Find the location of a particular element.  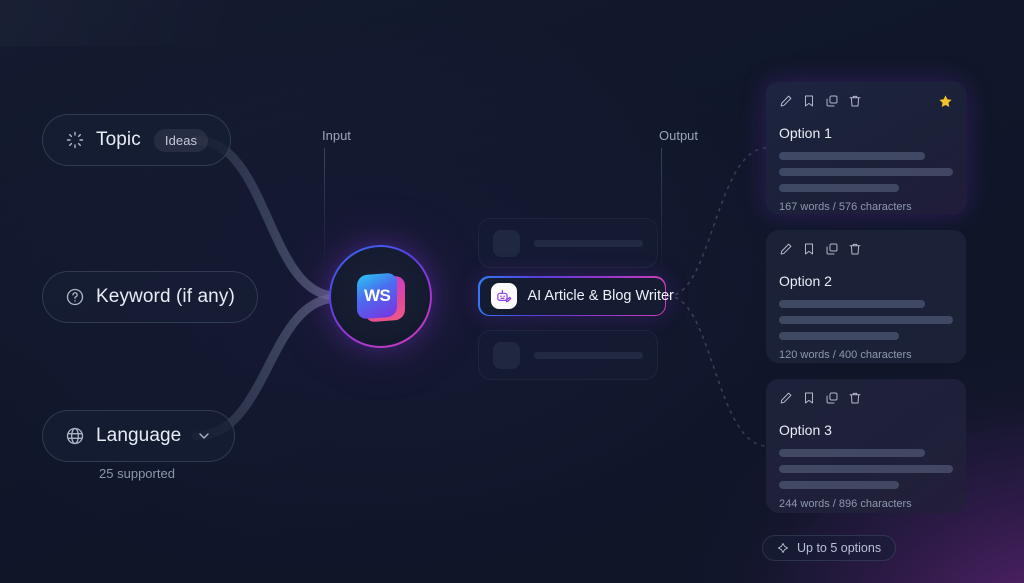

options-limit-label: Up to 5 options is located at coordinates (839, 548).